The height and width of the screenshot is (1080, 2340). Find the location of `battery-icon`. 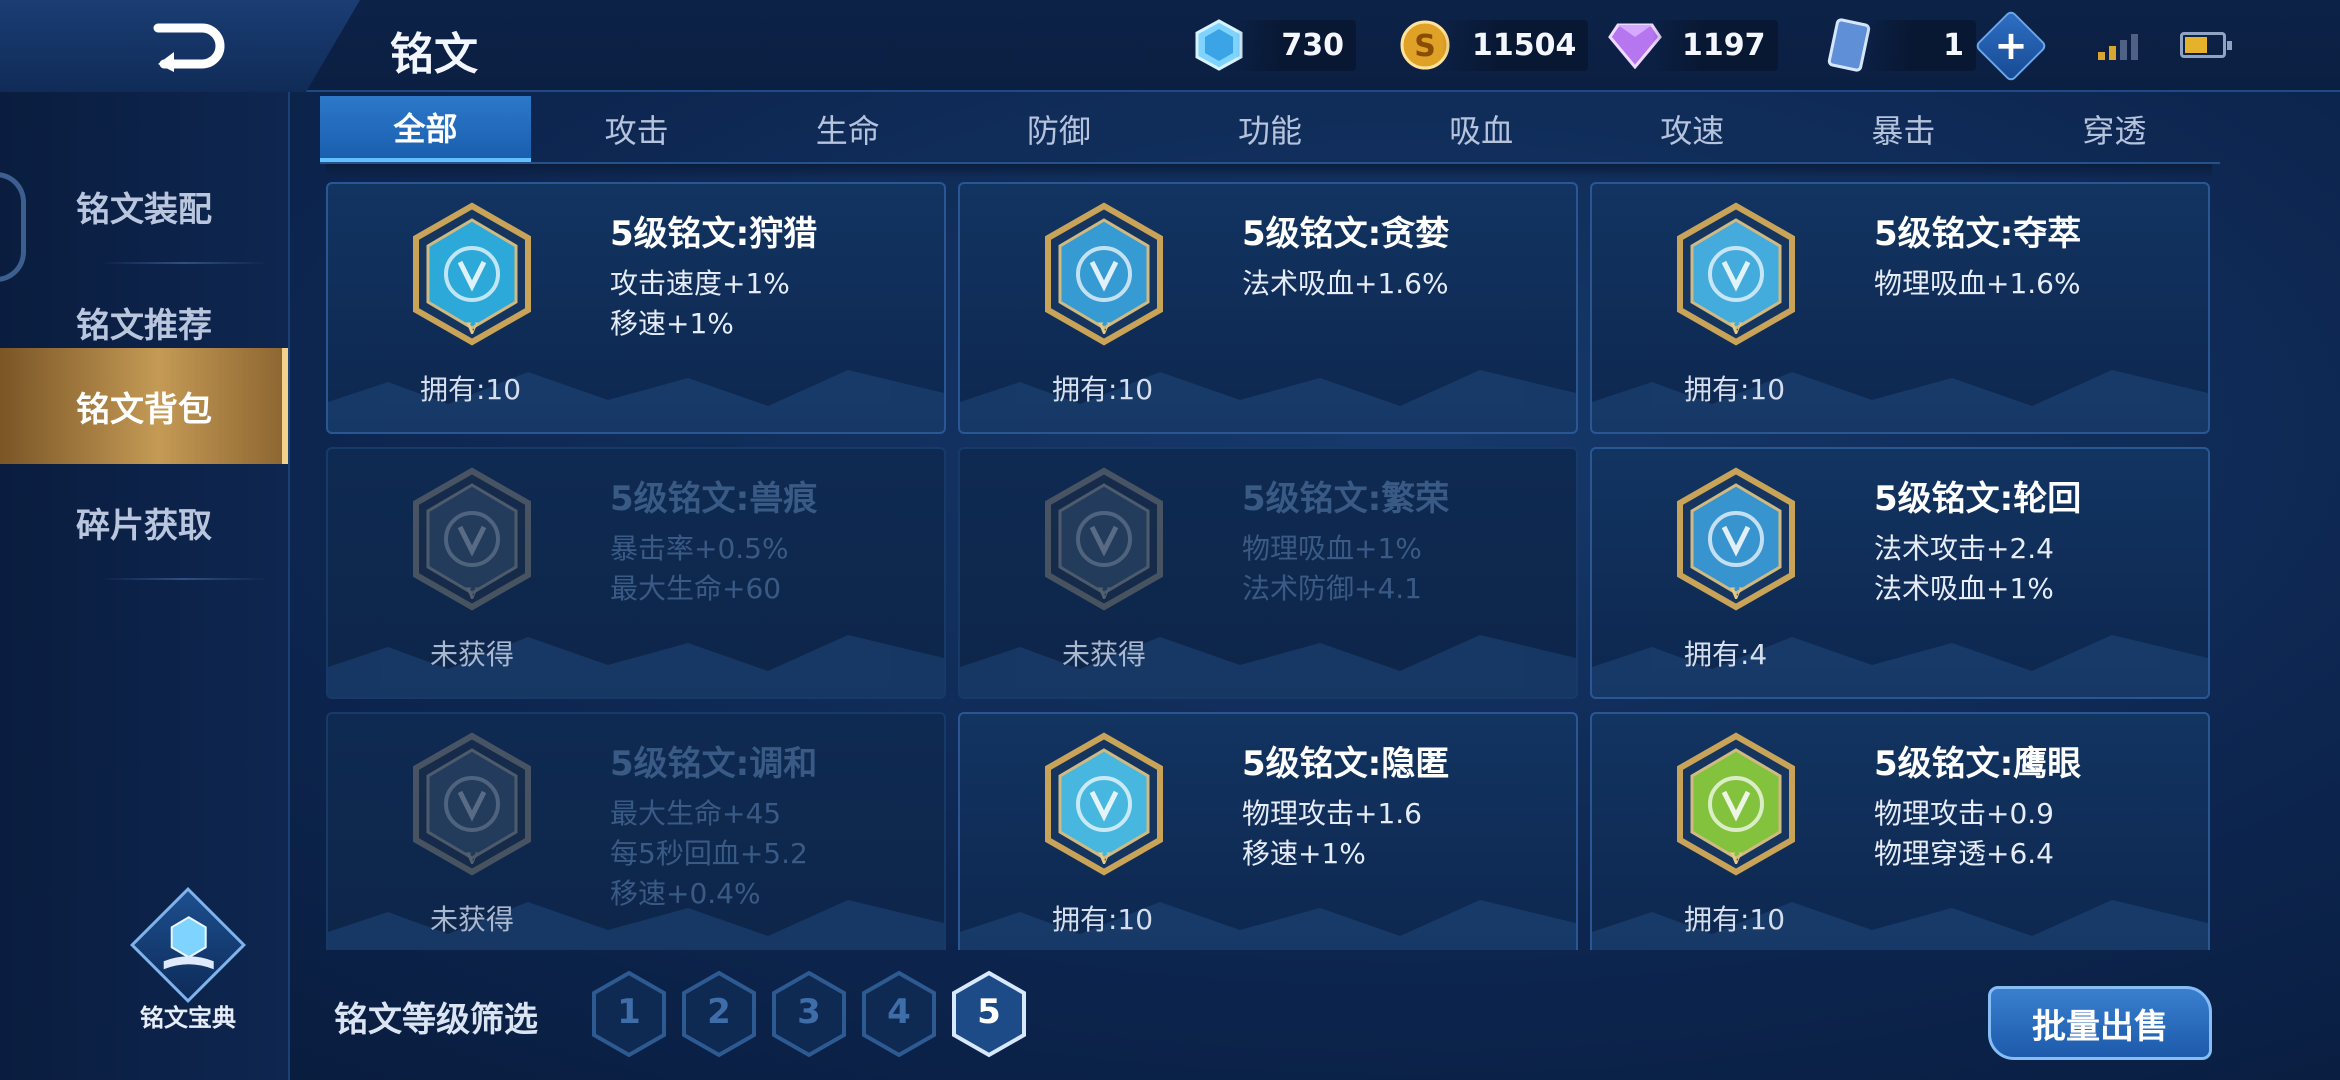

battery-icon is located at coordinates (2206, 45).